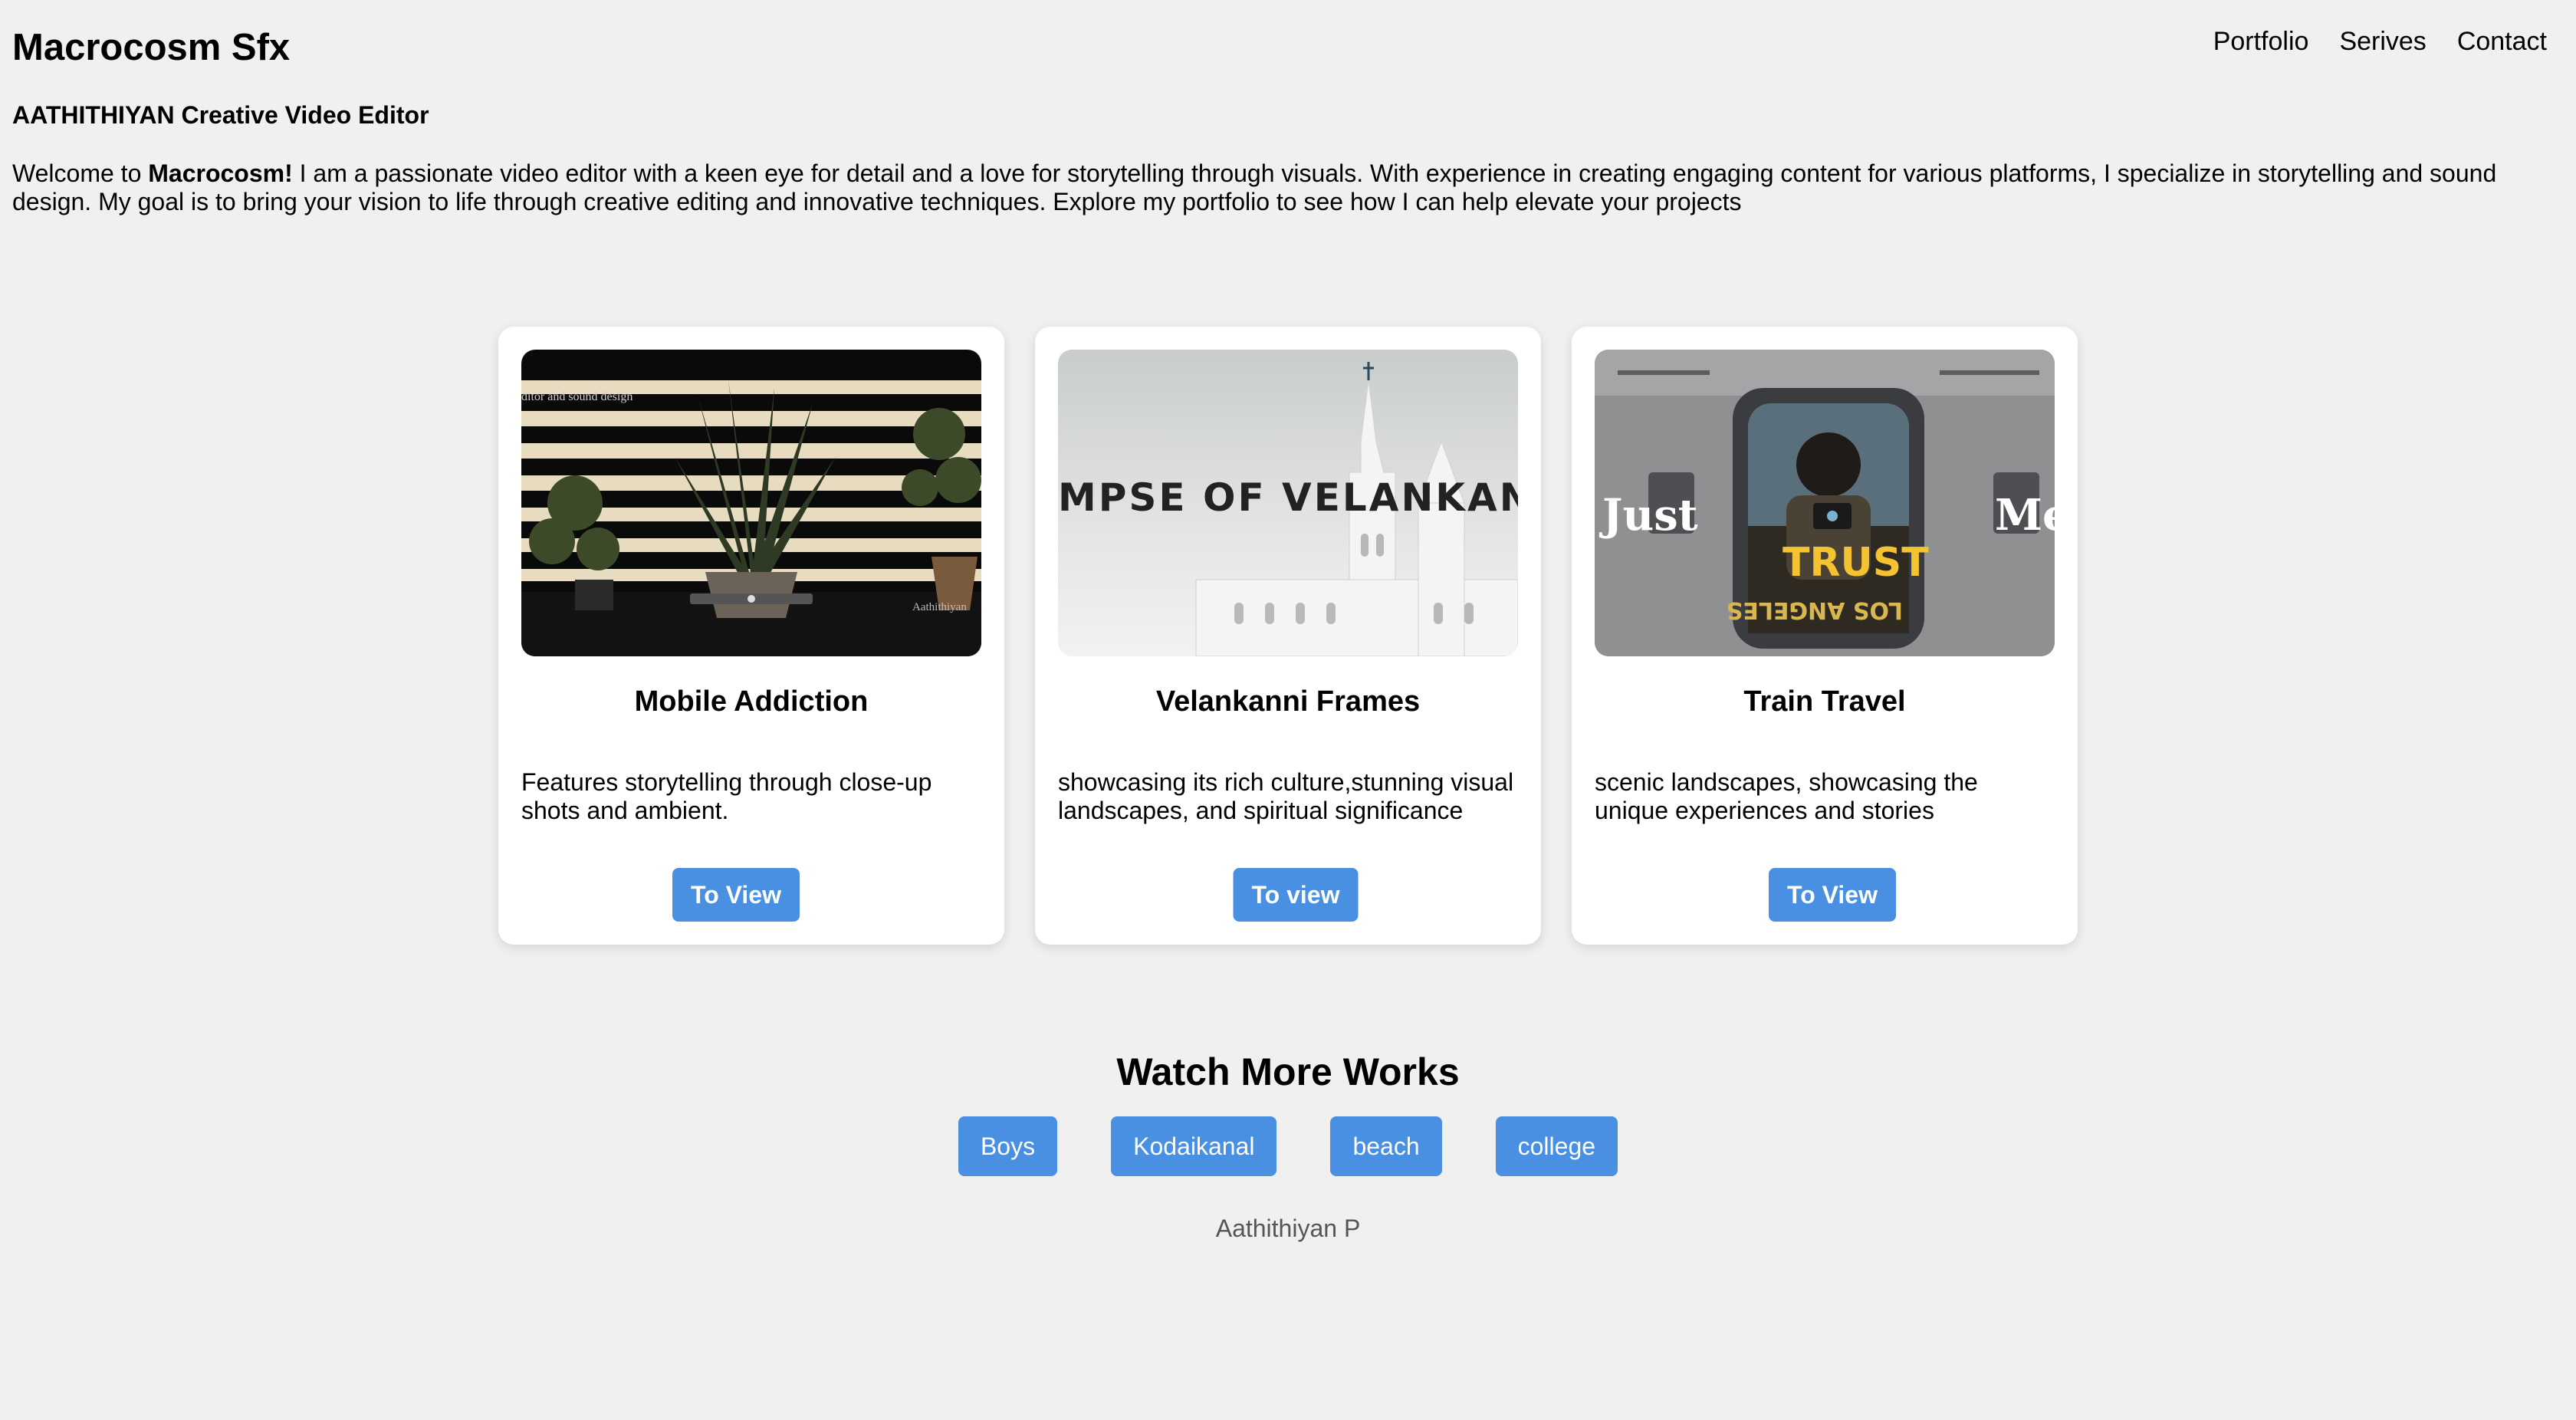 Image resolution: width=2576 pixels, height=1420 pixels. What do you see at coordinates (2502, 41) in the screenshot?
I see `nav-link-contact: Contact` at bounding box center [2502, 41].